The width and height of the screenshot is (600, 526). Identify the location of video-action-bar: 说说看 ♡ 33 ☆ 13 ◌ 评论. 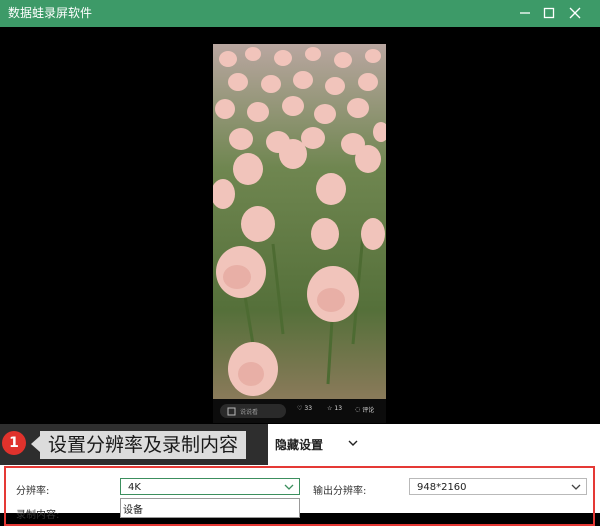
(299, 411).